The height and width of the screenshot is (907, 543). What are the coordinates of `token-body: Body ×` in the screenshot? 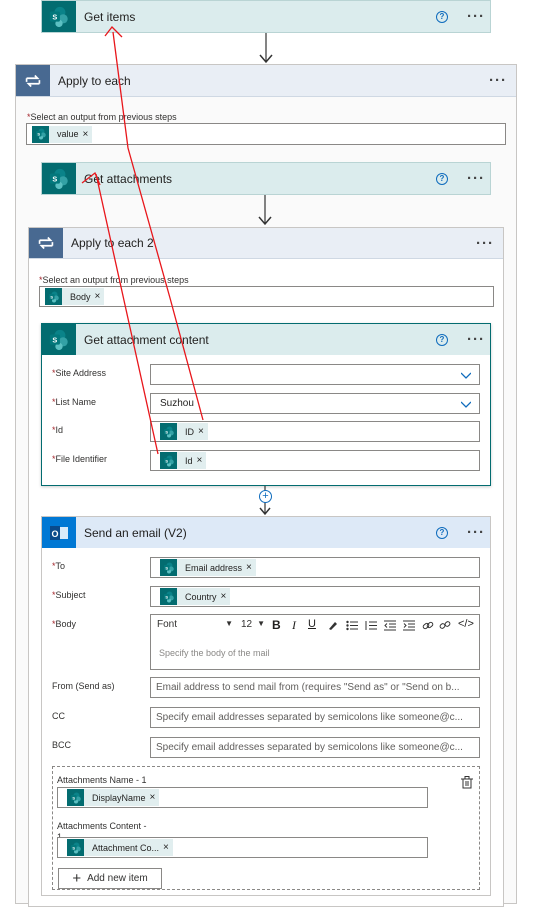 It's located at (75, 296).